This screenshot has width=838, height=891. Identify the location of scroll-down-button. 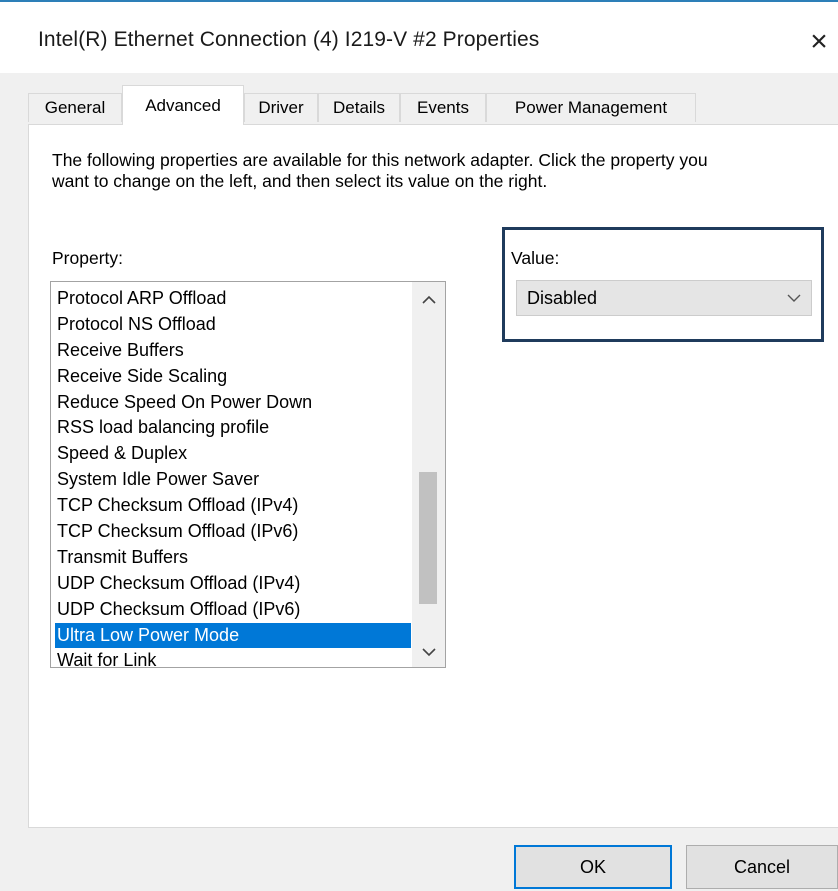
(428, 652).